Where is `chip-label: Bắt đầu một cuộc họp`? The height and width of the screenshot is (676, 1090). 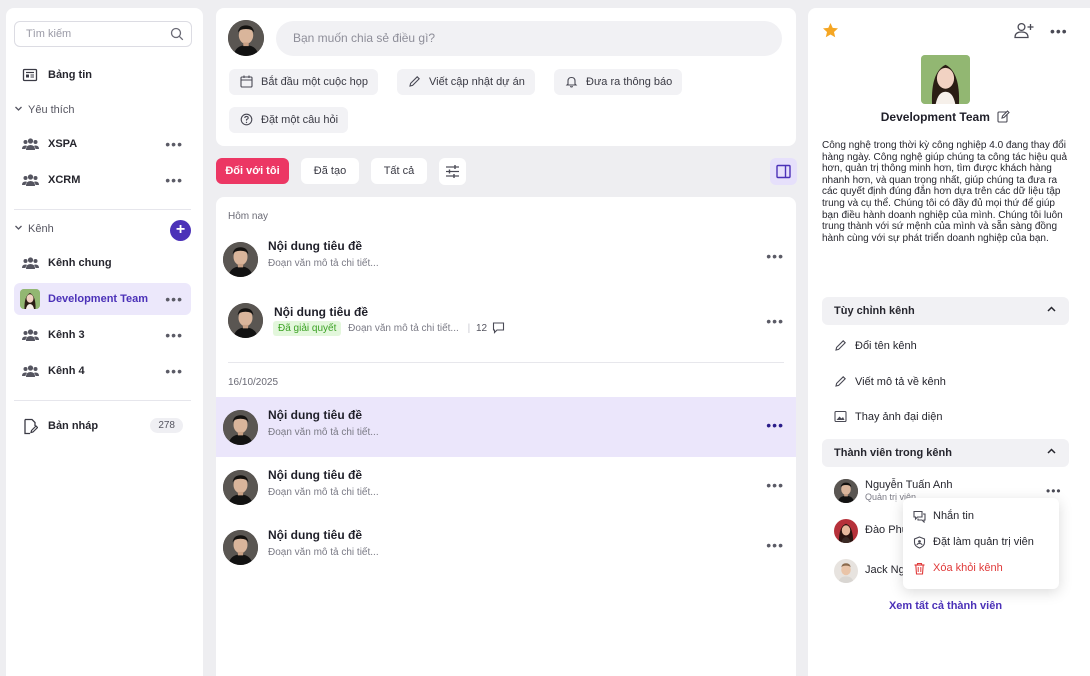 chip-label: Bắt đầu một cuộc họp is located at coordinates (315, 82).